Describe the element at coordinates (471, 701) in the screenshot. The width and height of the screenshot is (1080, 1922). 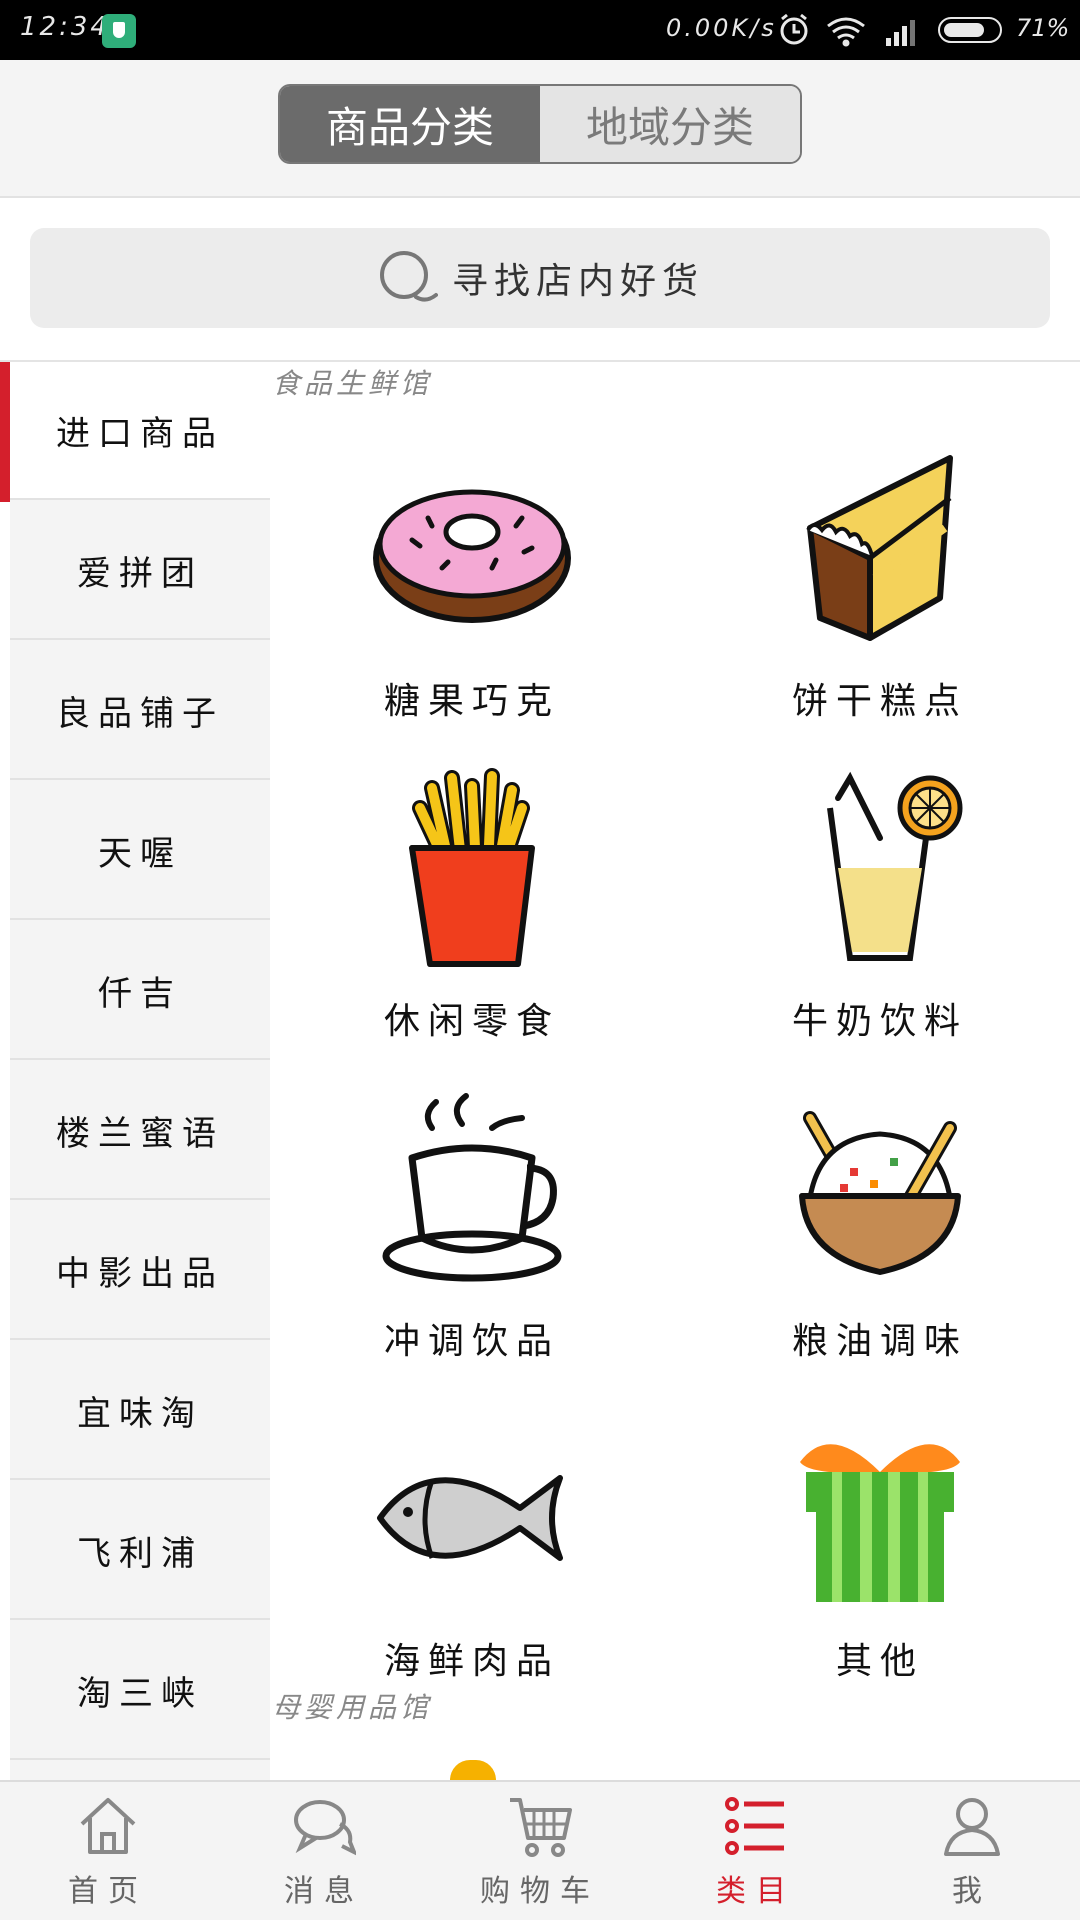
I see `category-label: 糖果巧克` at that location.